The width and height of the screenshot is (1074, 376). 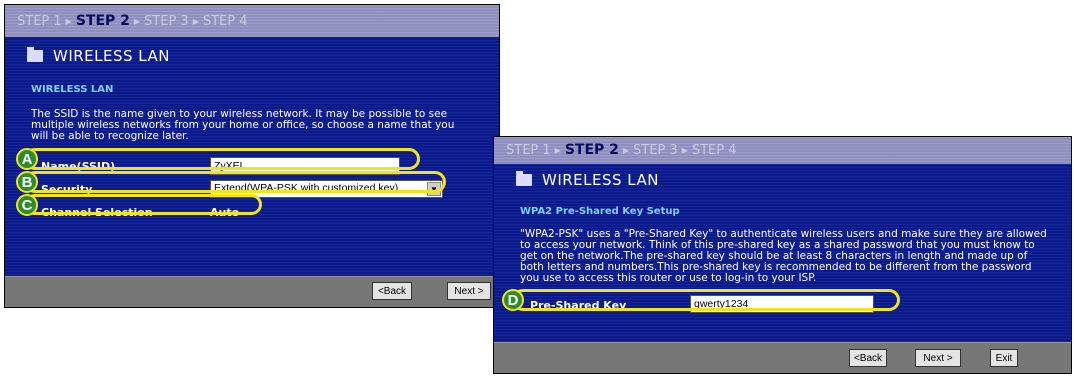 What do you see at coordinates (782, 357) in the screenshot?
I see `button-bar: <Back Next > Exit` at bounding box center [782, 357].